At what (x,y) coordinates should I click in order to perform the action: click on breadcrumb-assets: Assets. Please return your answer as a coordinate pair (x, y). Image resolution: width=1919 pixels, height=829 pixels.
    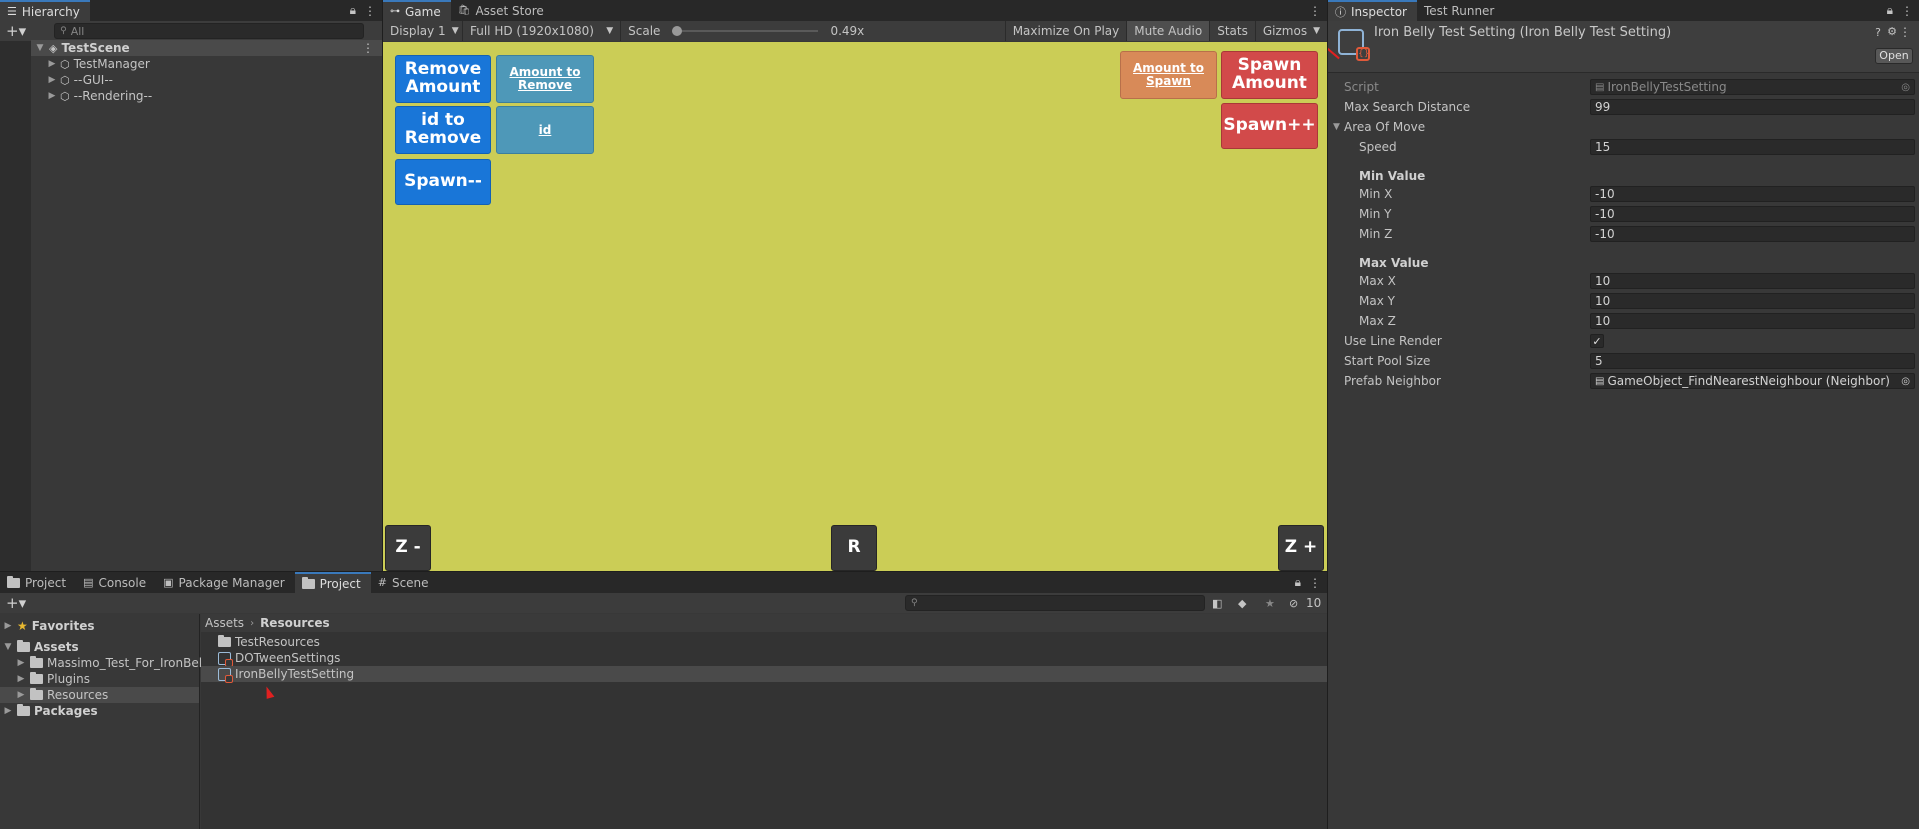
    Looking at the image, I should click on (224, 623).